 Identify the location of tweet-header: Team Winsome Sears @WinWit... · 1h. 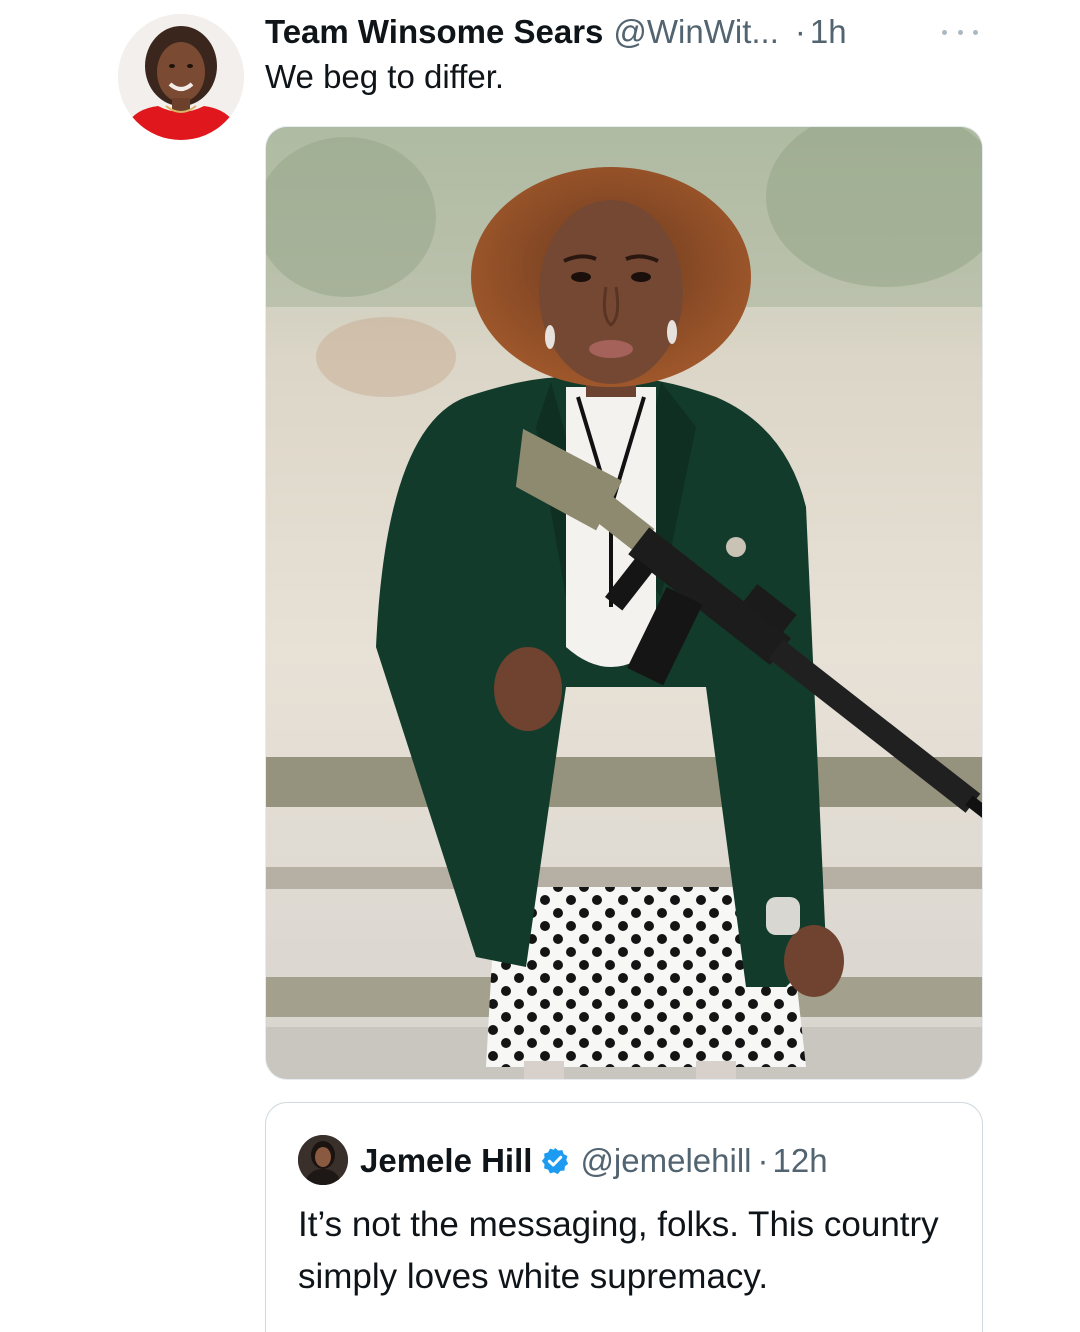
(556, 32).